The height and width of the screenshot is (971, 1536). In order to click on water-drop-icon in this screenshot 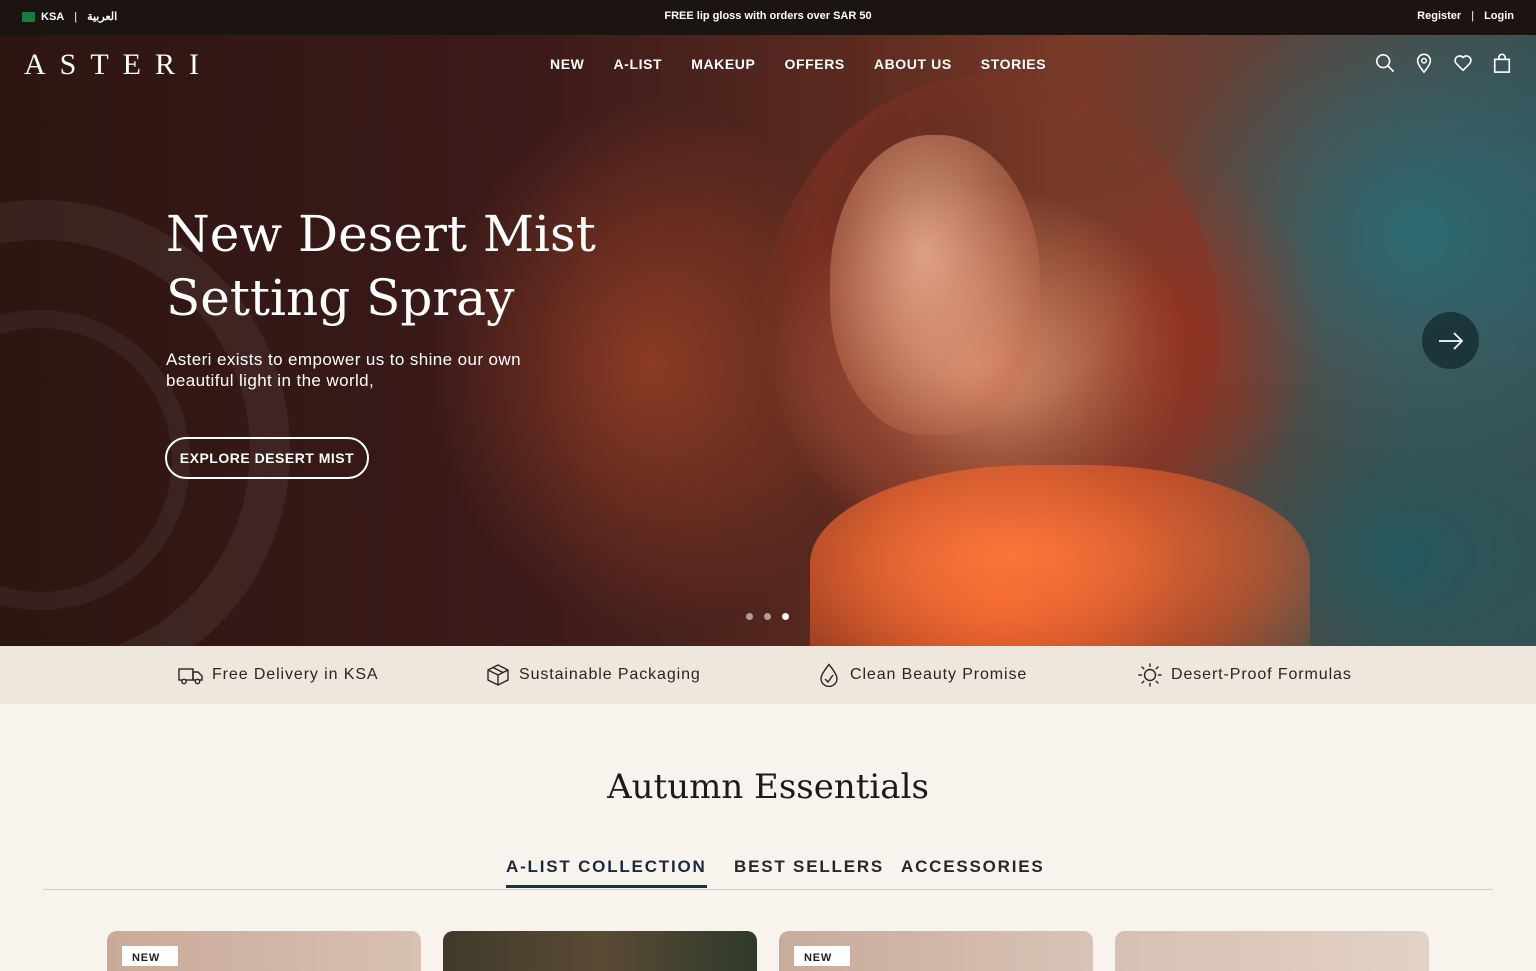, I will do `click(829, 675)`.